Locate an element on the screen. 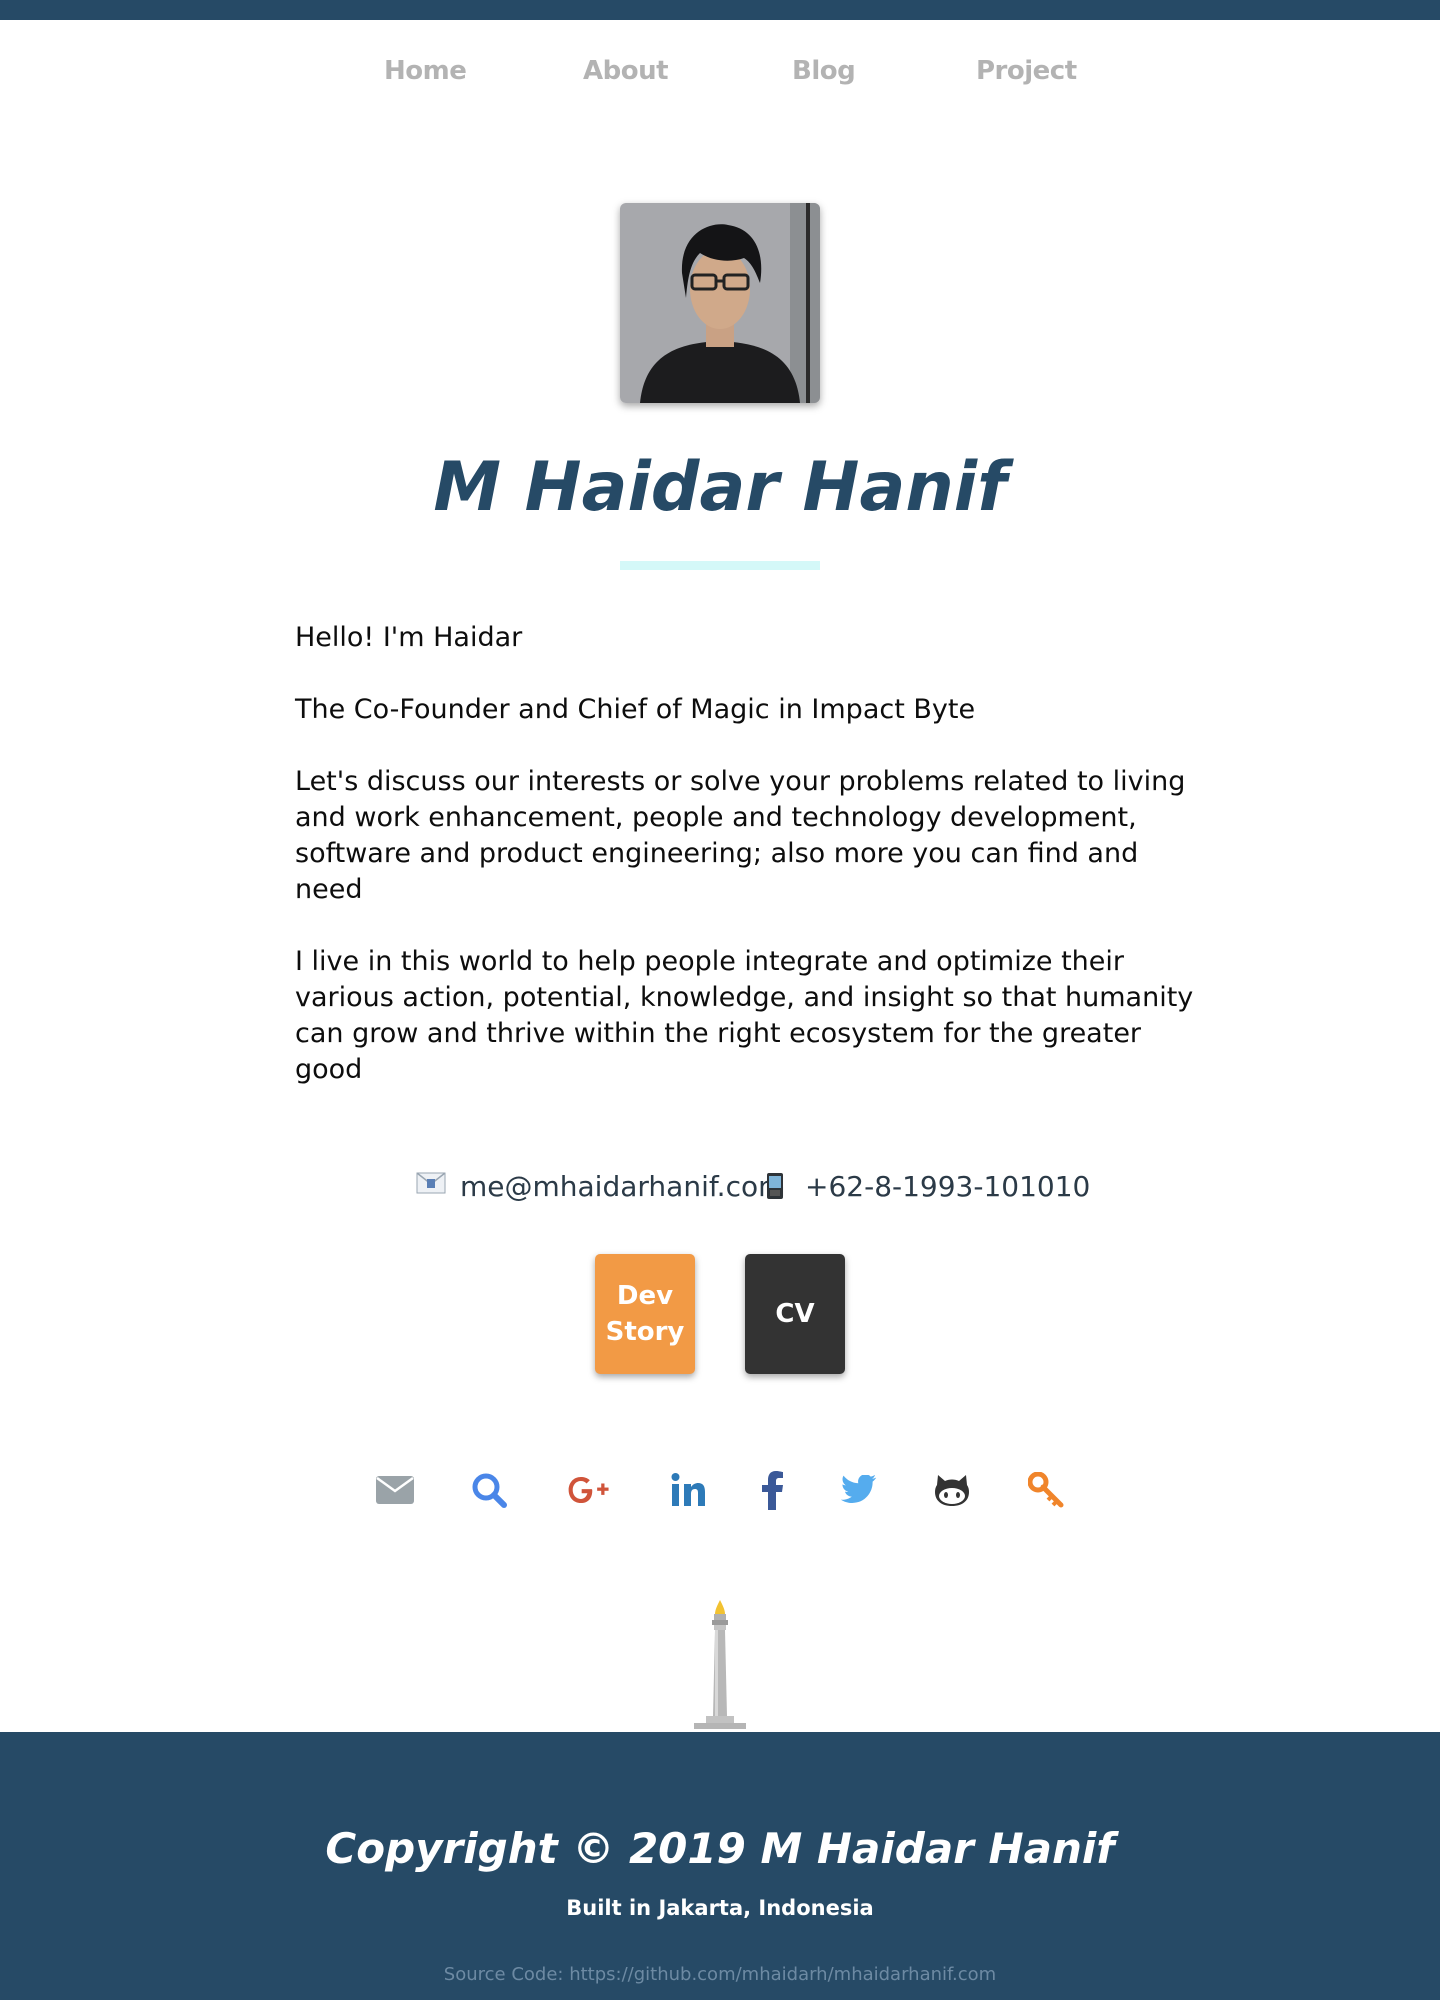 Image resolution: width=1440 pixels, height=2000 pixels. envelope-icon is located at coordinates (431, 1185).